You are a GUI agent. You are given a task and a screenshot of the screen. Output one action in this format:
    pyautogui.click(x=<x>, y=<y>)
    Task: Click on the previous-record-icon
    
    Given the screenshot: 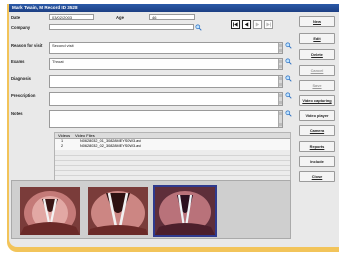 What is the action you would take?
    pyautogui.click(x=246, y=24)
    